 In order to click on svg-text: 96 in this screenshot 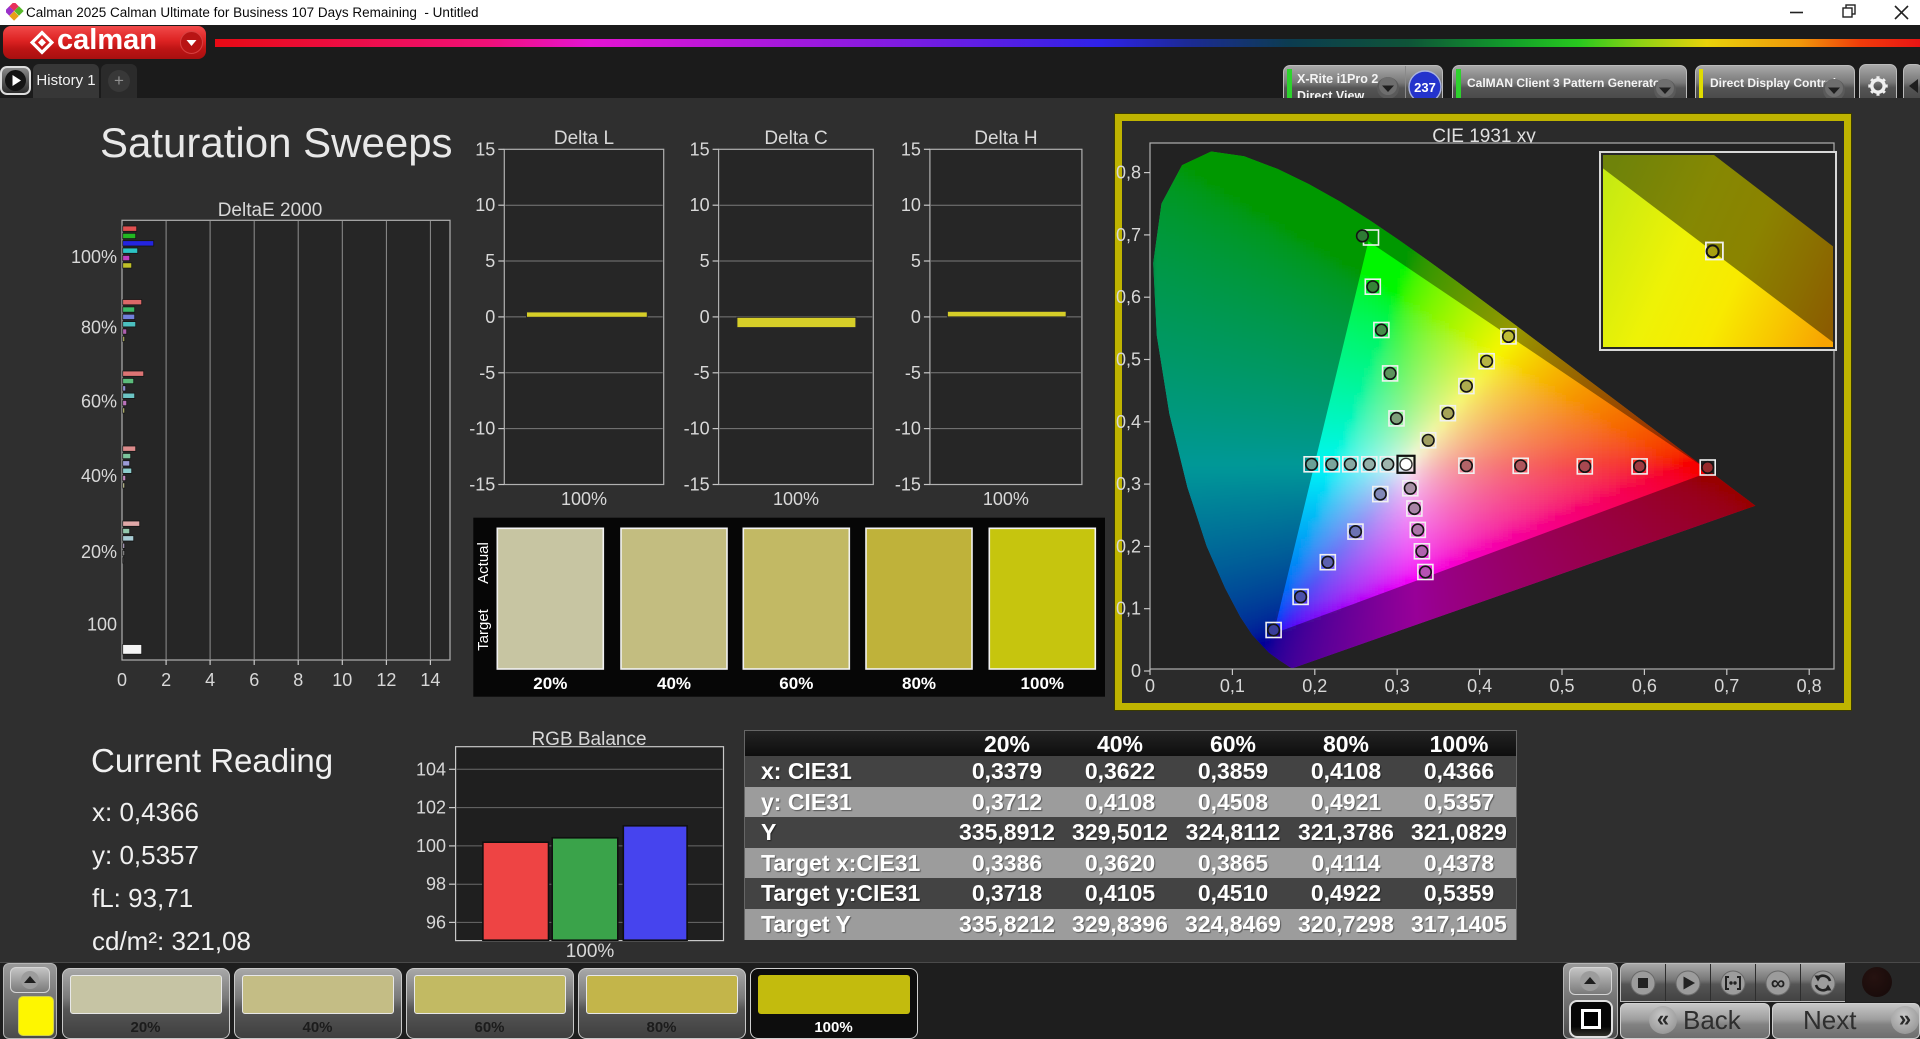, I will do `click(436, 922)`.